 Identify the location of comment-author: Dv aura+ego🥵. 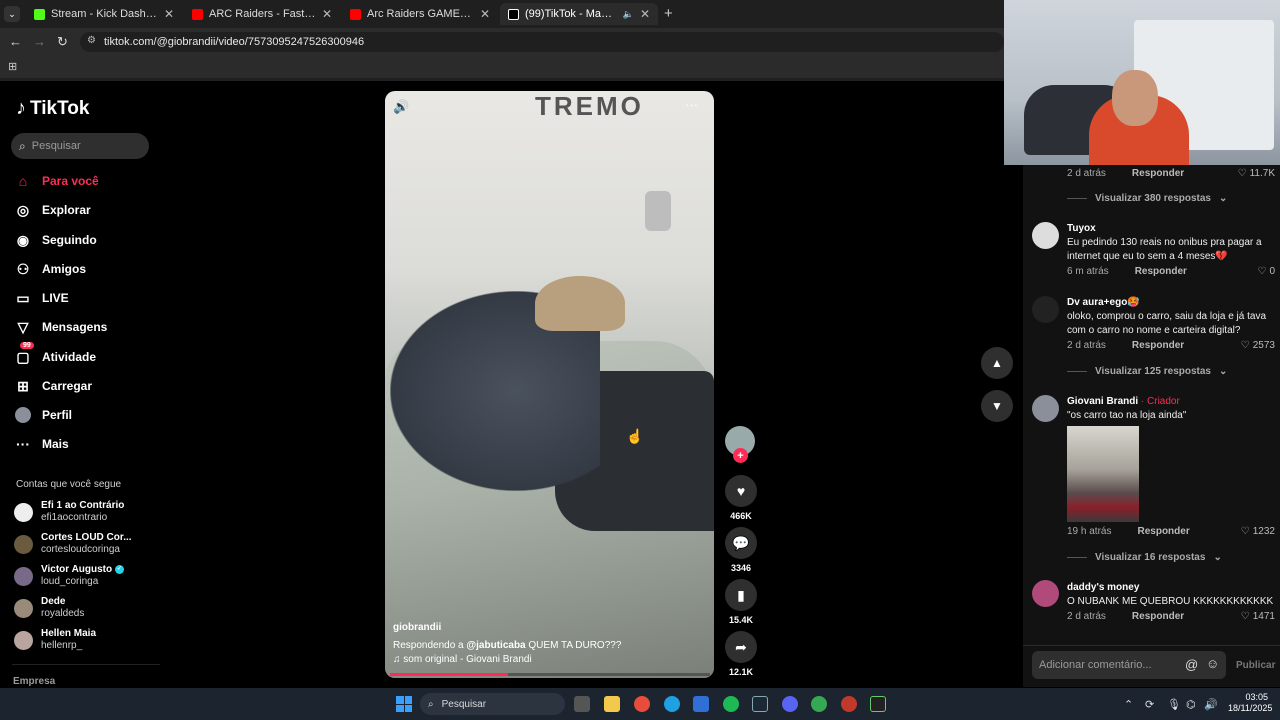
(1103, 302).